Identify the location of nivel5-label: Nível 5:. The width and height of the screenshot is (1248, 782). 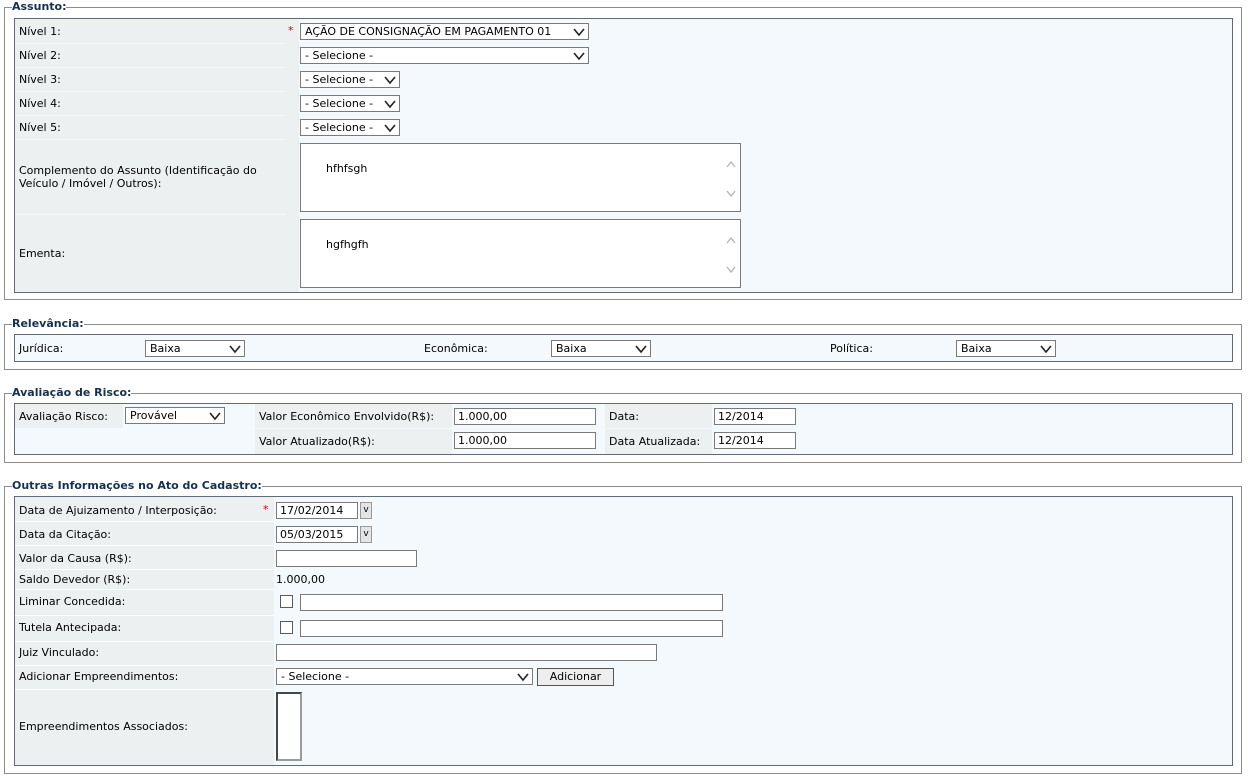
(40, 127).